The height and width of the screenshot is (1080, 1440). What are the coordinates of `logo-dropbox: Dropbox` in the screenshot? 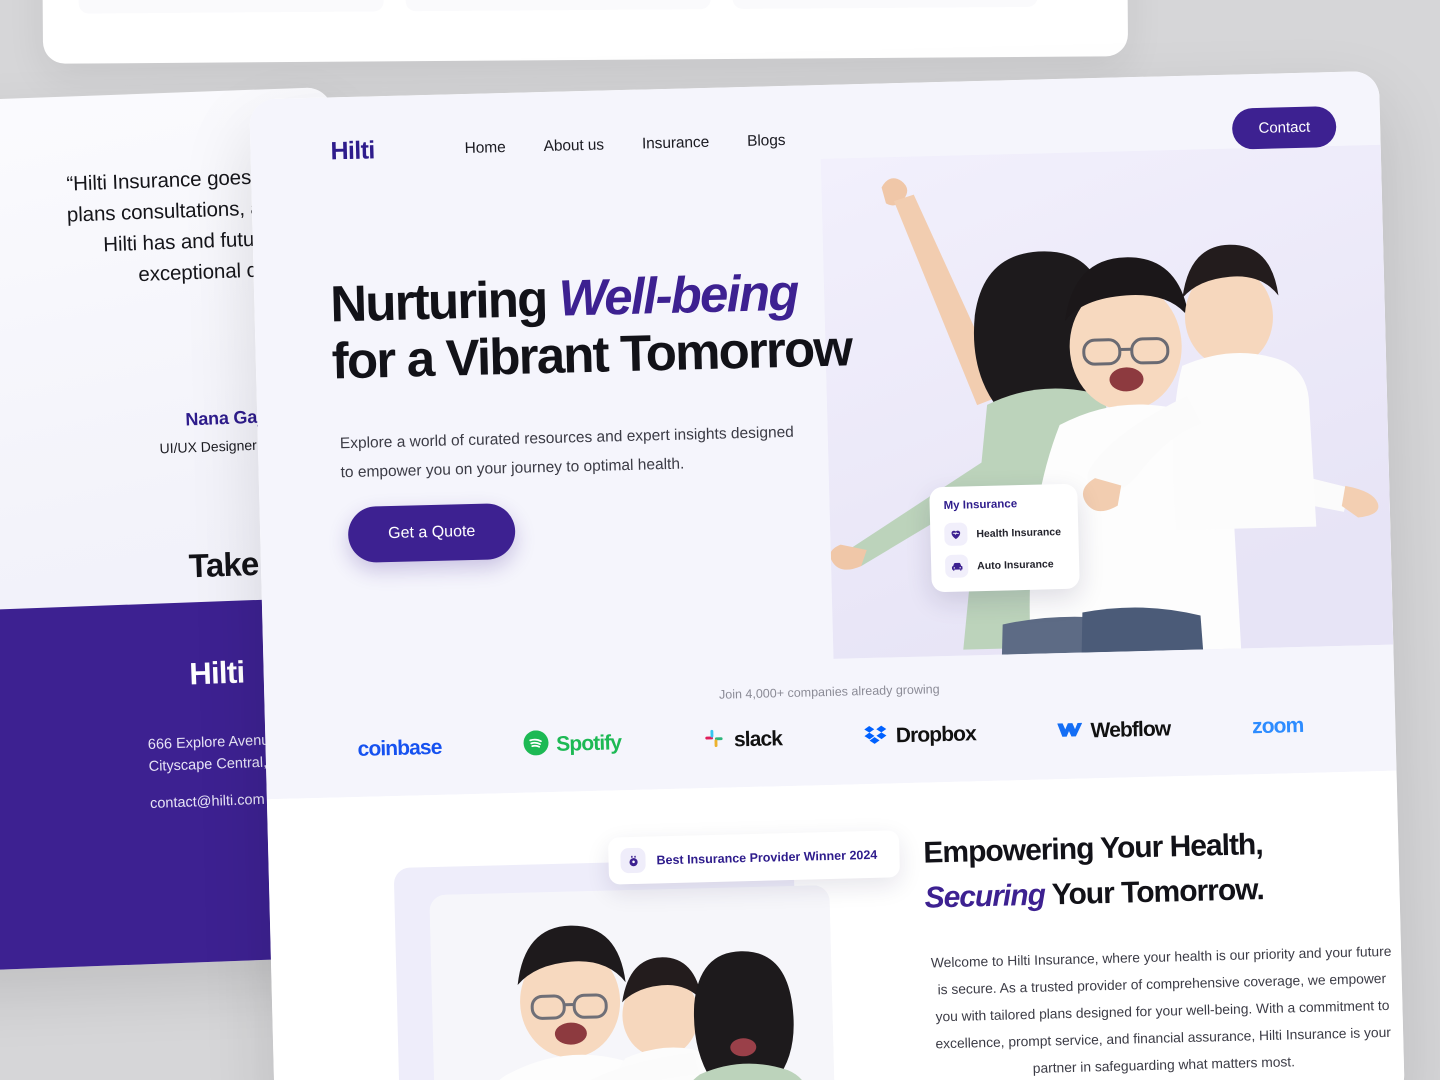 It's located at (919, 736).